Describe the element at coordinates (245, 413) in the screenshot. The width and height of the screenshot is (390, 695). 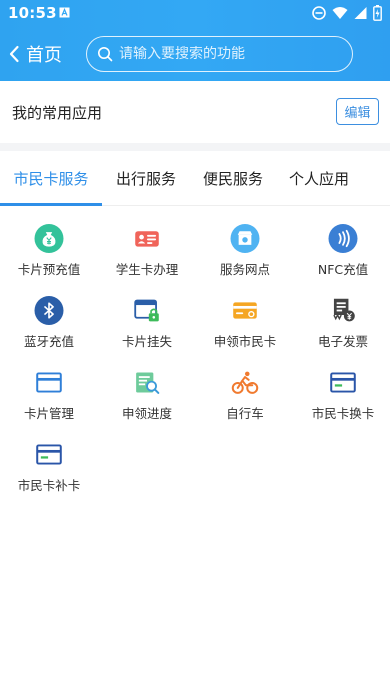
I see `service-label: 自行车` at that location.